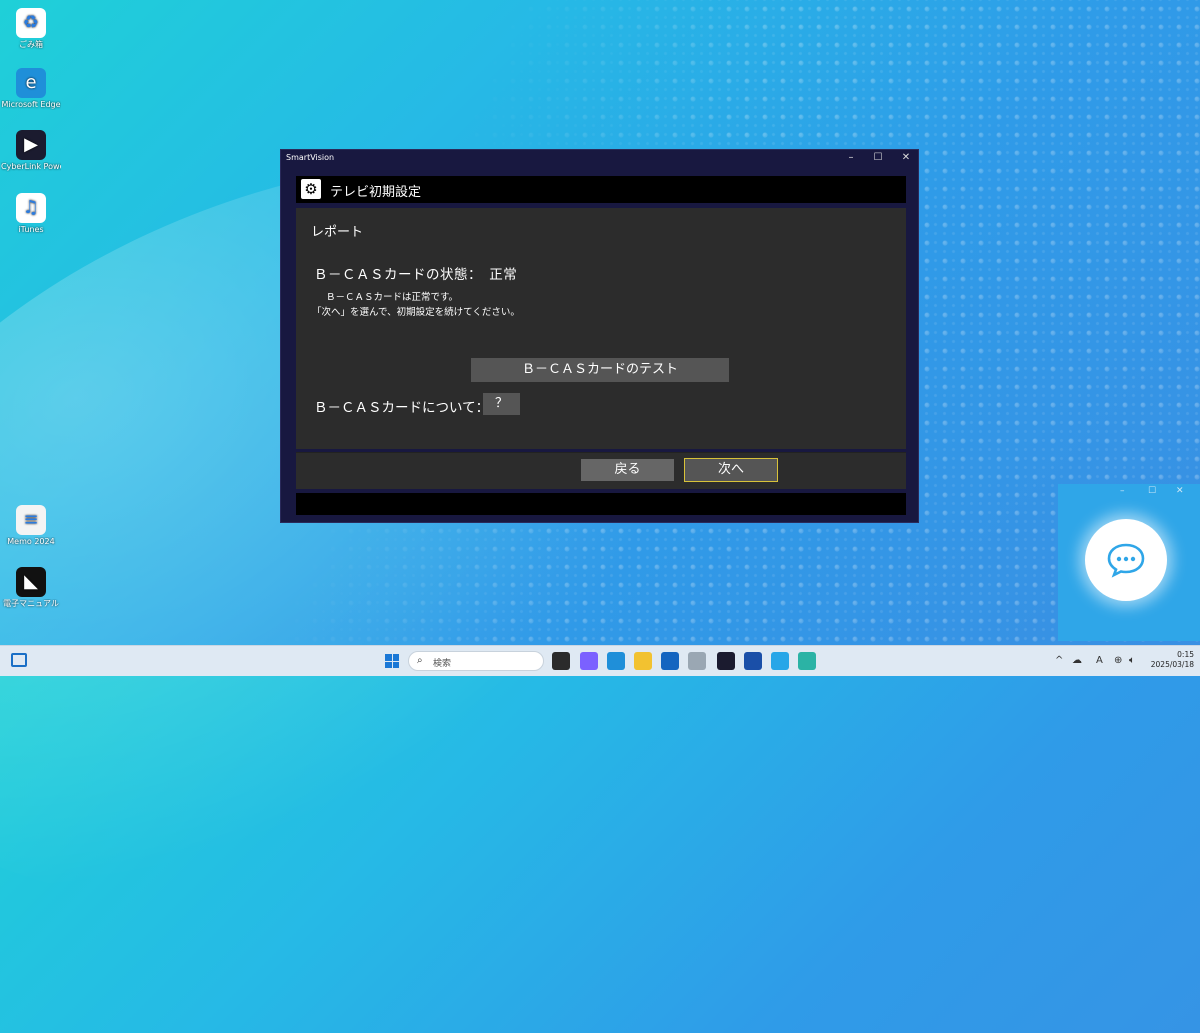  What do you see at coordinates (501, 404) in the screenshot?
I see `help-button: ？` at bounding box center [501, 404].